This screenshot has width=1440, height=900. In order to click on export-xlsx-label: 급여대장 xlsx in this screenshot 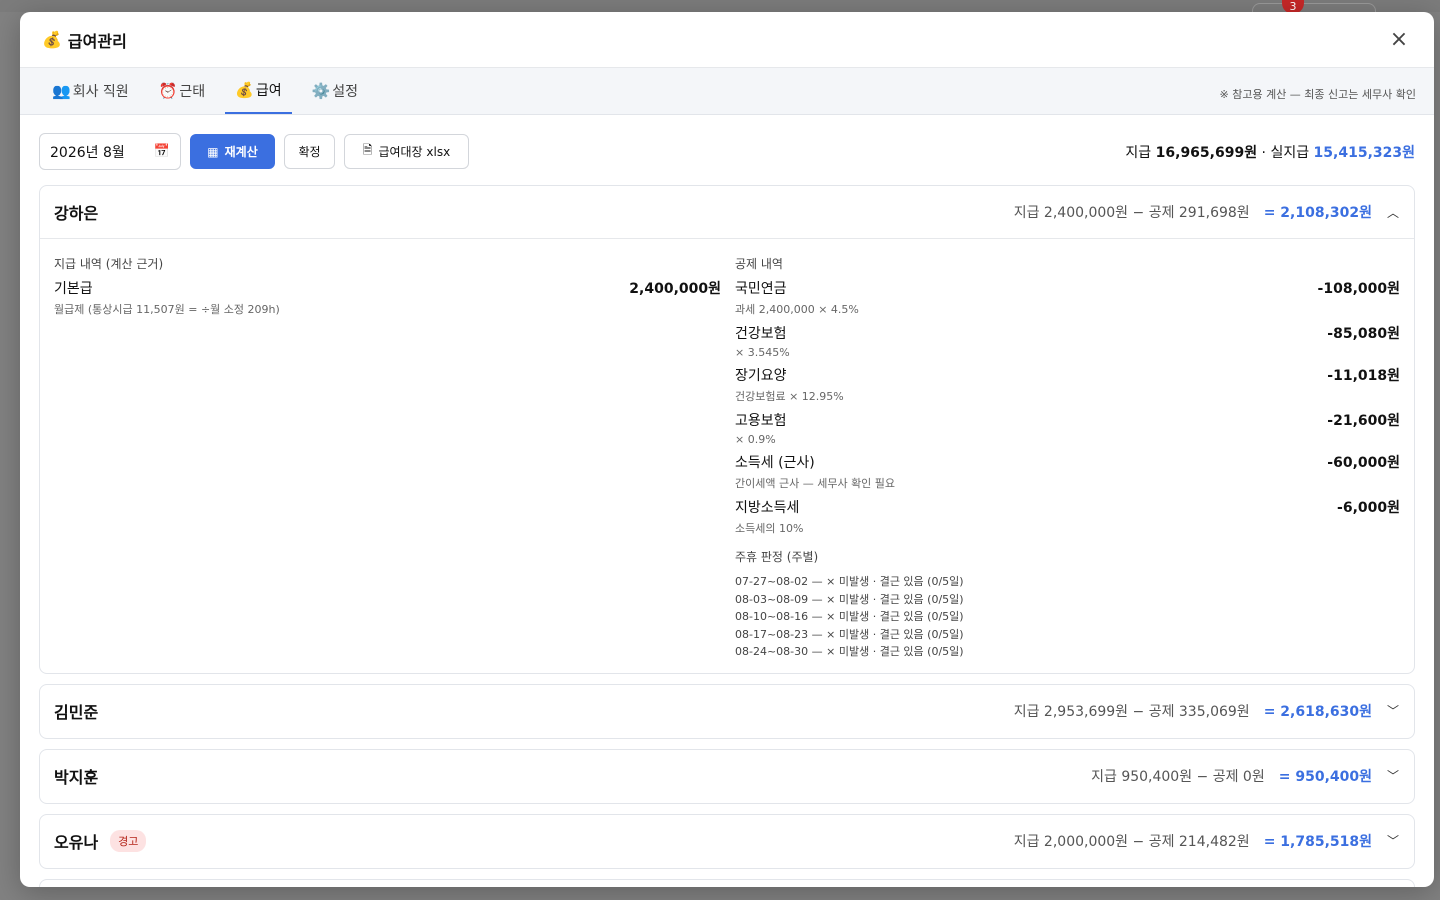, I will do `click(414, 152)`.